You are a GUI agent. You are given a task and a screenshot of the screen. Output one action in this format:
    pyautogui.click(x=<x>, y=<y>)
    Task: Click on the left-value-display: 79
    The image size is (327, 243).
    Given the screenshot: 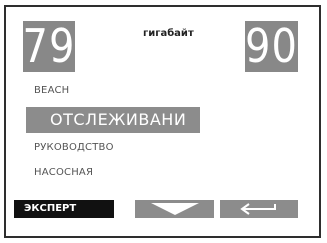 What is the action you would take?
    pyautogui.click(x=49, y=46)
    